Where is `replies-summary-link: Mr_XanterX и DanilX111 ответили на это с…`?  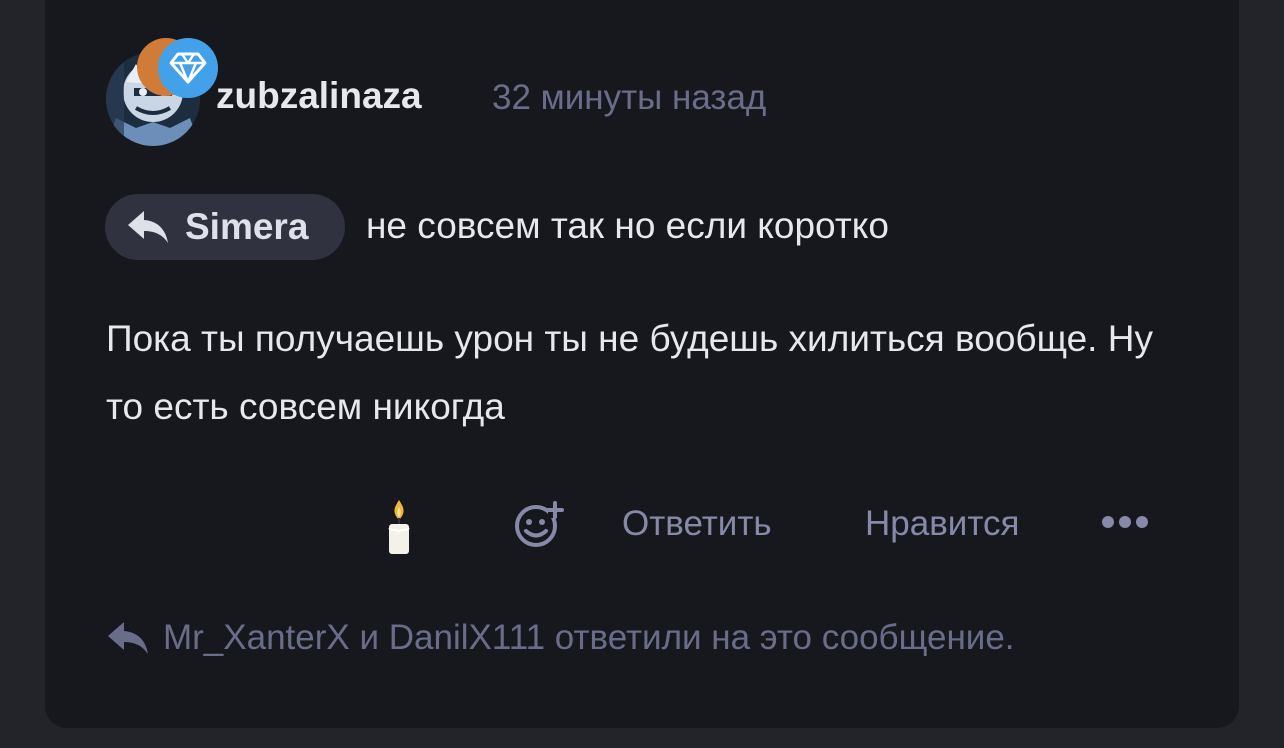 replies-summary-link: Mr_XanterX и DanilX111 ответили на это с… is located at coordinates (589, 638).